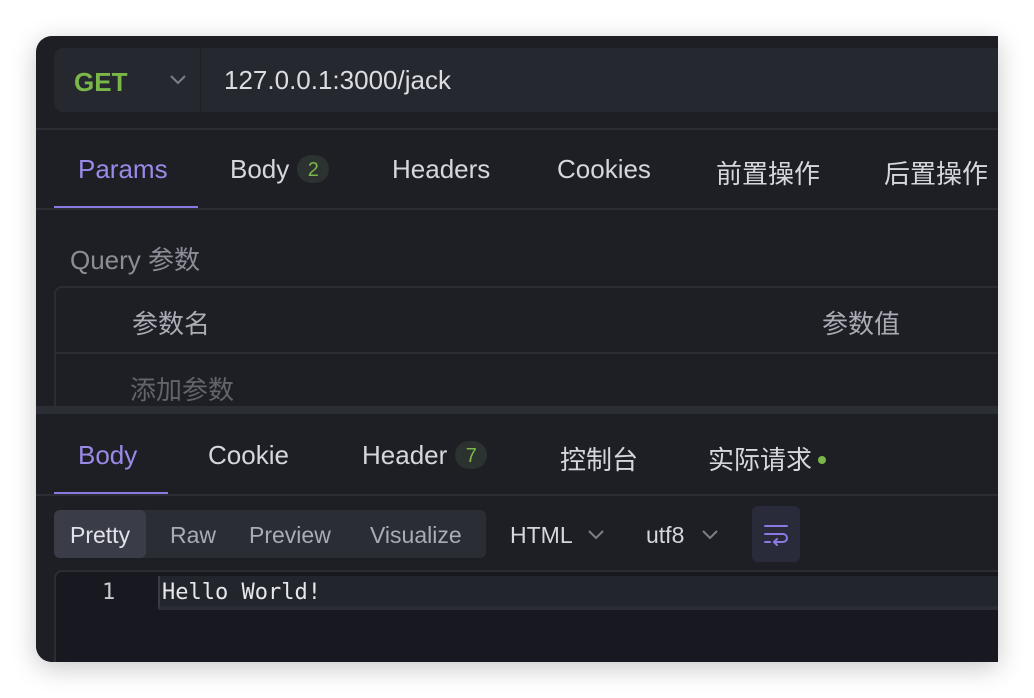 The height and width of the screenshot is (698, 1034). Describe the element at coordinates (313, 169) in the screenshot. I see `body-count-badge: 2` at that location.